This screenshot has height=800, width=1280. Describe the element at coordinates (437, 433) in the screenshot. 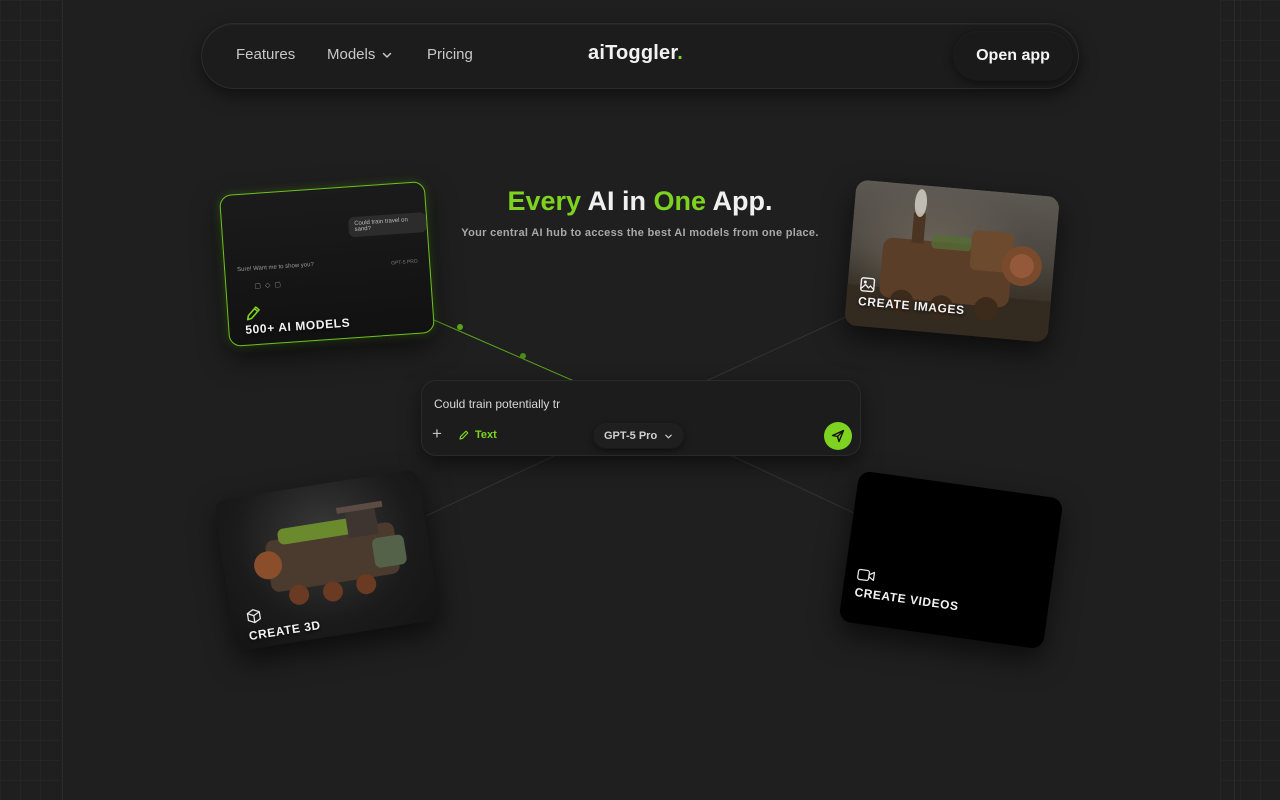

I see `add-attachment-button: +` at that location.